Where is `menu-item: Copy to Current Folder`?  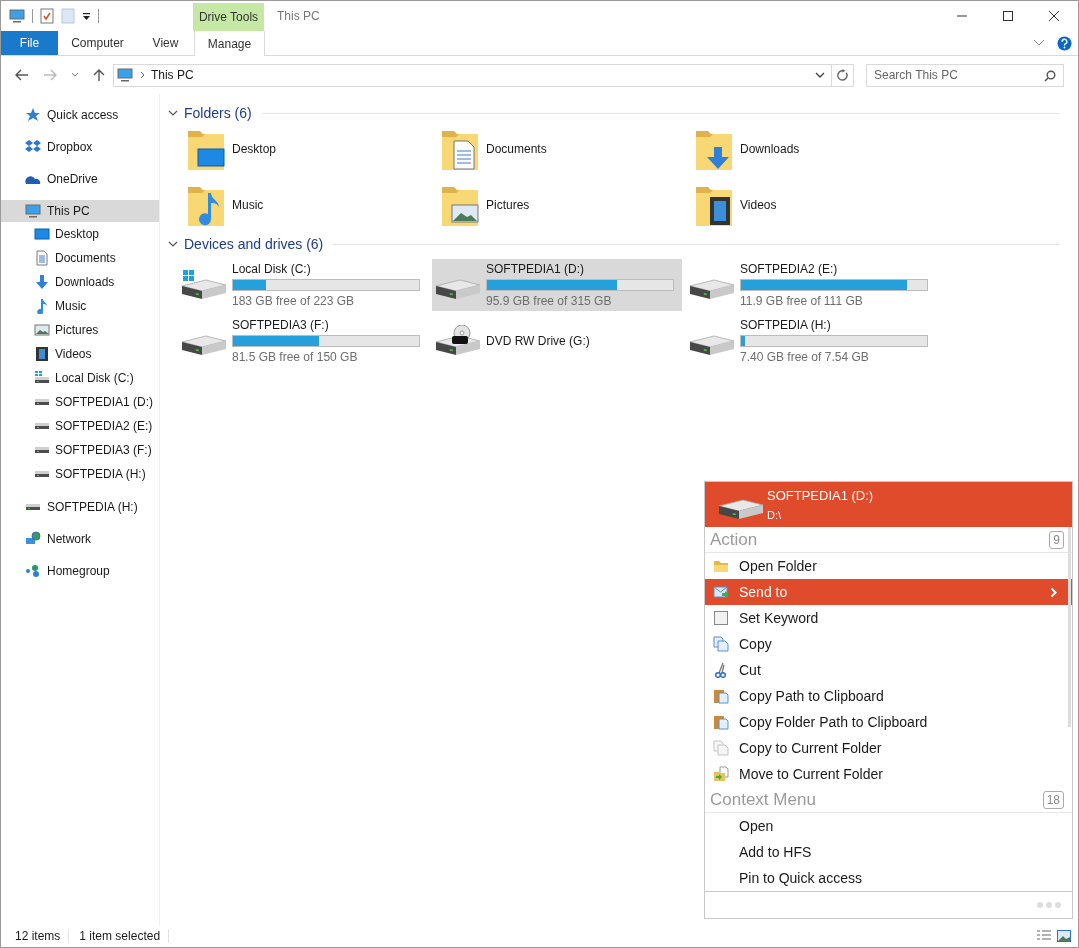
menu-item: Copy to Current Folder is located at coordinates (888, 748).